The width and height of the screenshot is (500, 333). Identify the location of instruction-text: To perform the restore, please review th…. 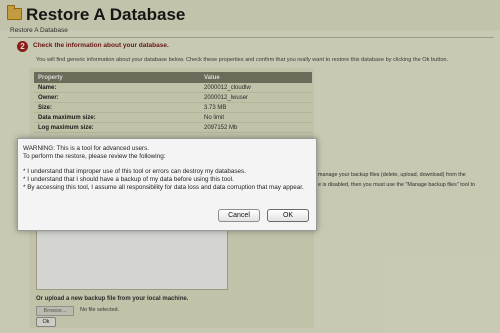
(94, 156).